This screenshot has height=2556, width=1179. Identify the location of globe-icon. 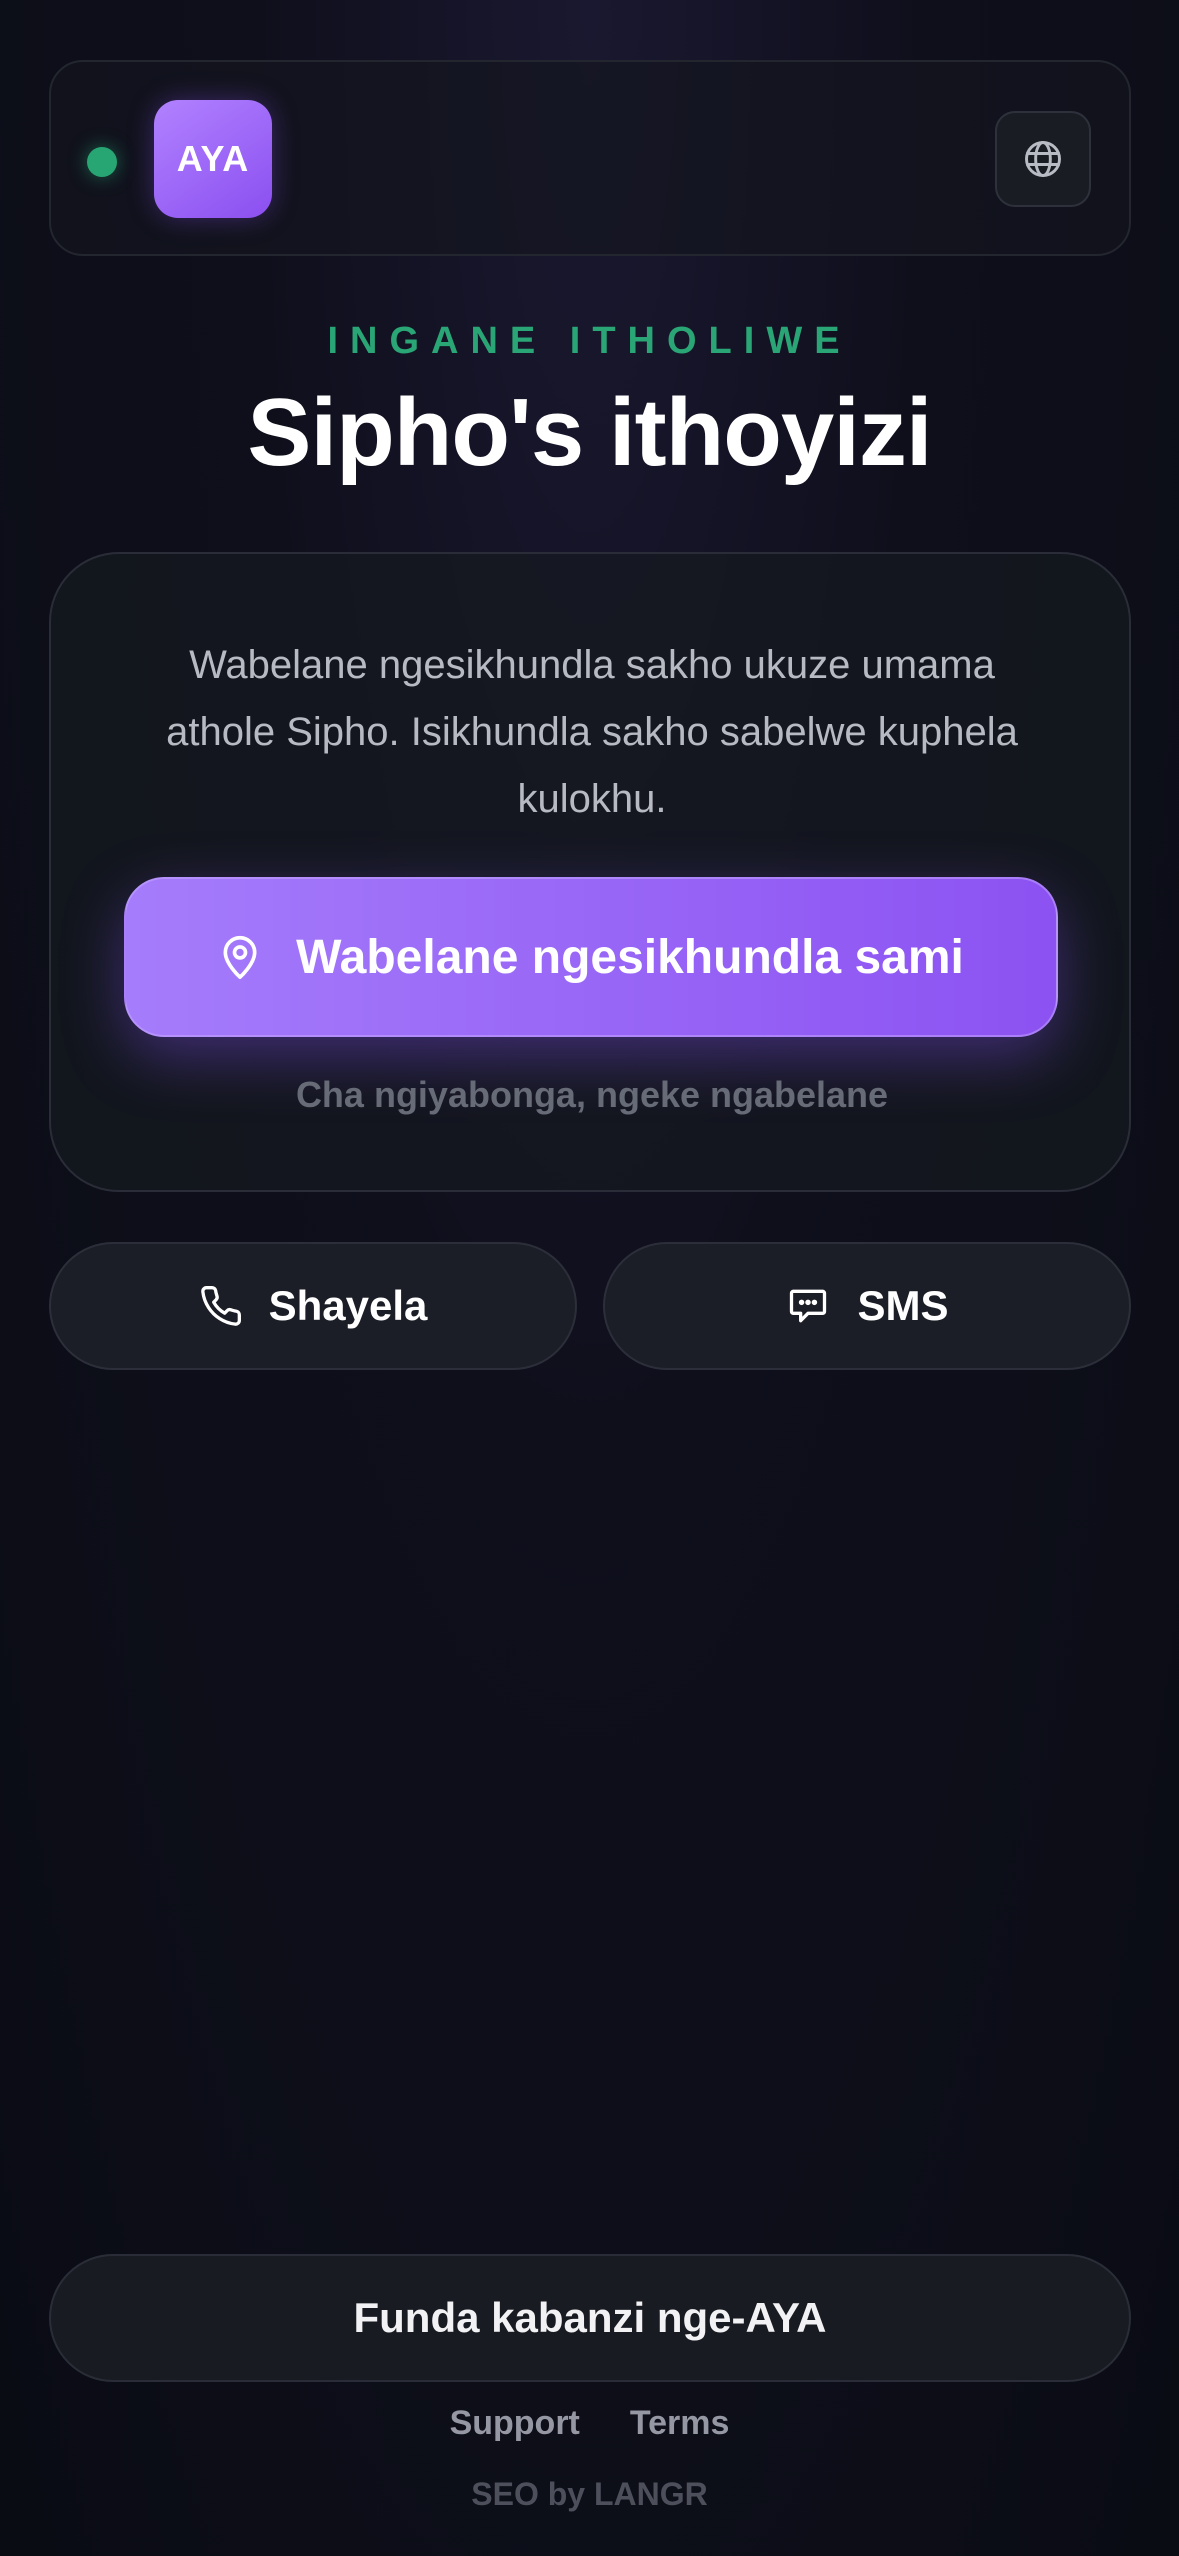
(1043, 159).